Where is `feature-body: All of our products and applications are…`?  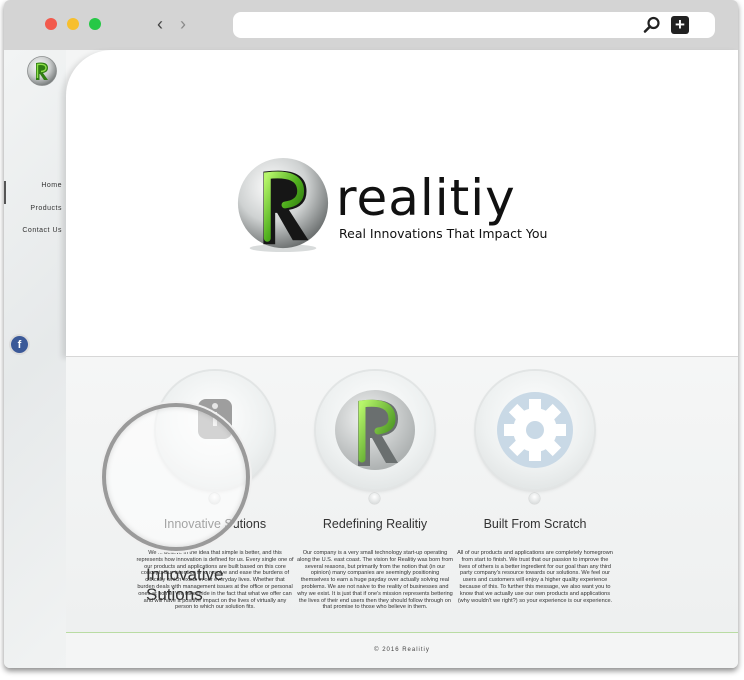 feature-body: All of our products and applications are… is located at coordinates (535, 577).